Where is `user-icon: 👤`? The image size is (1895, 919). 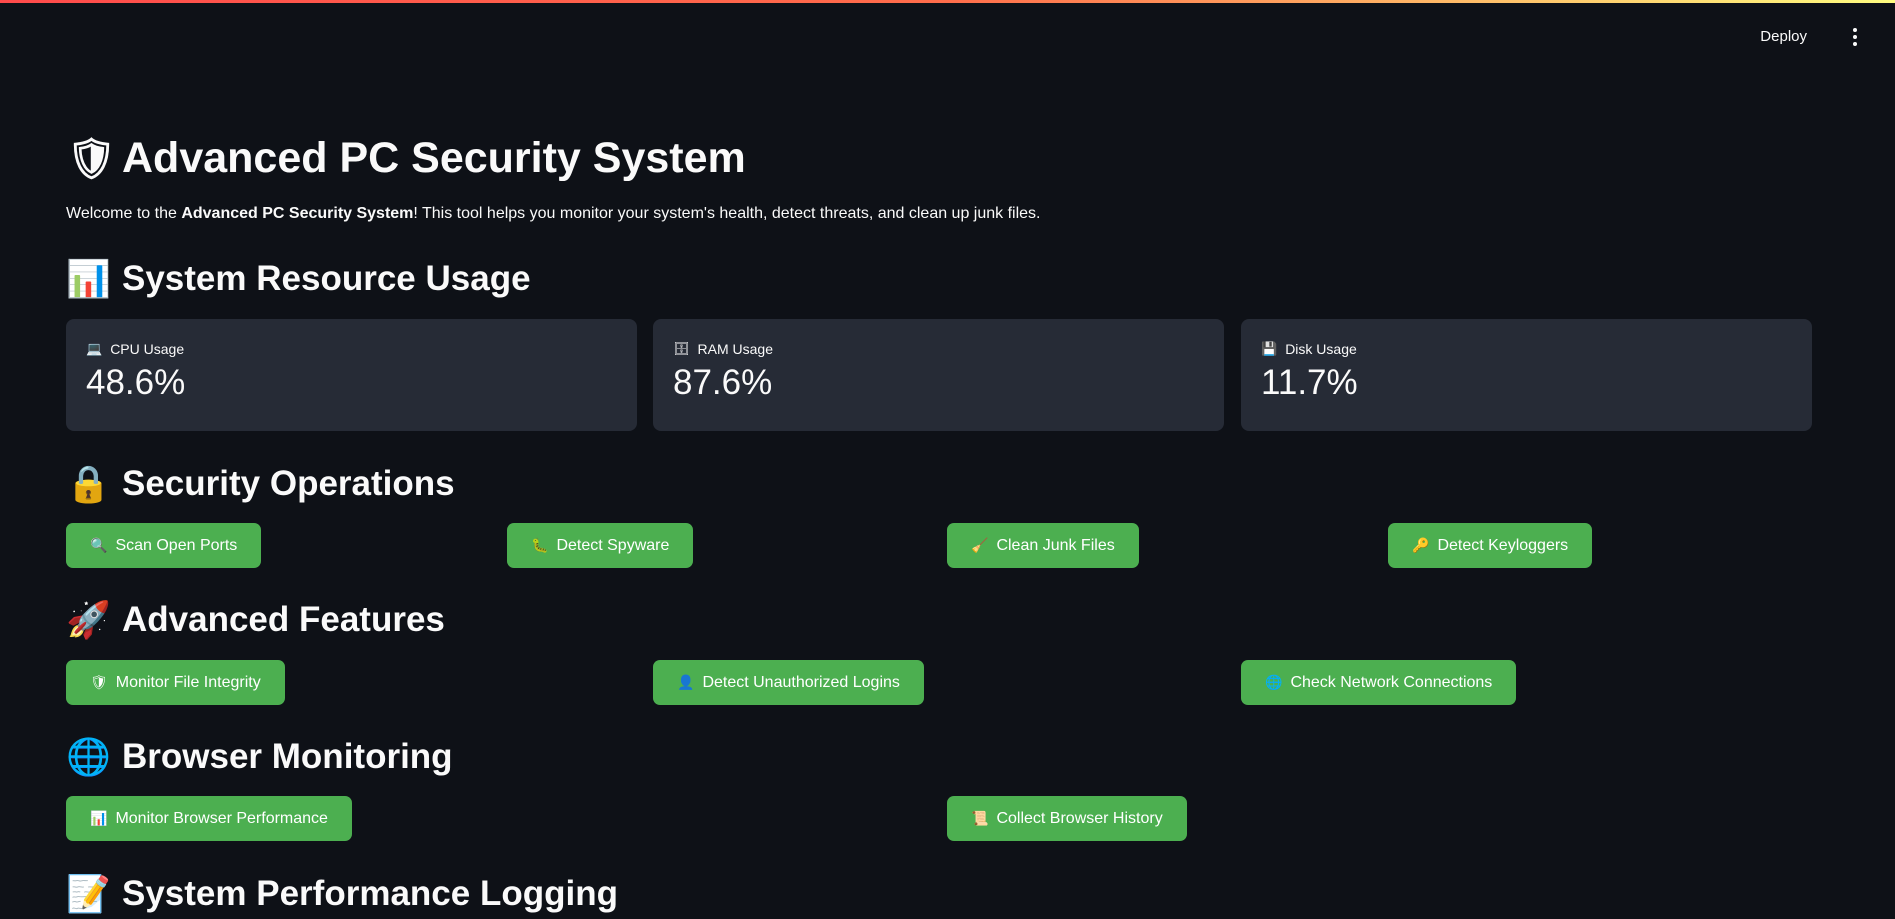 user-icon: 👤 is located at coordinates (686, 682).